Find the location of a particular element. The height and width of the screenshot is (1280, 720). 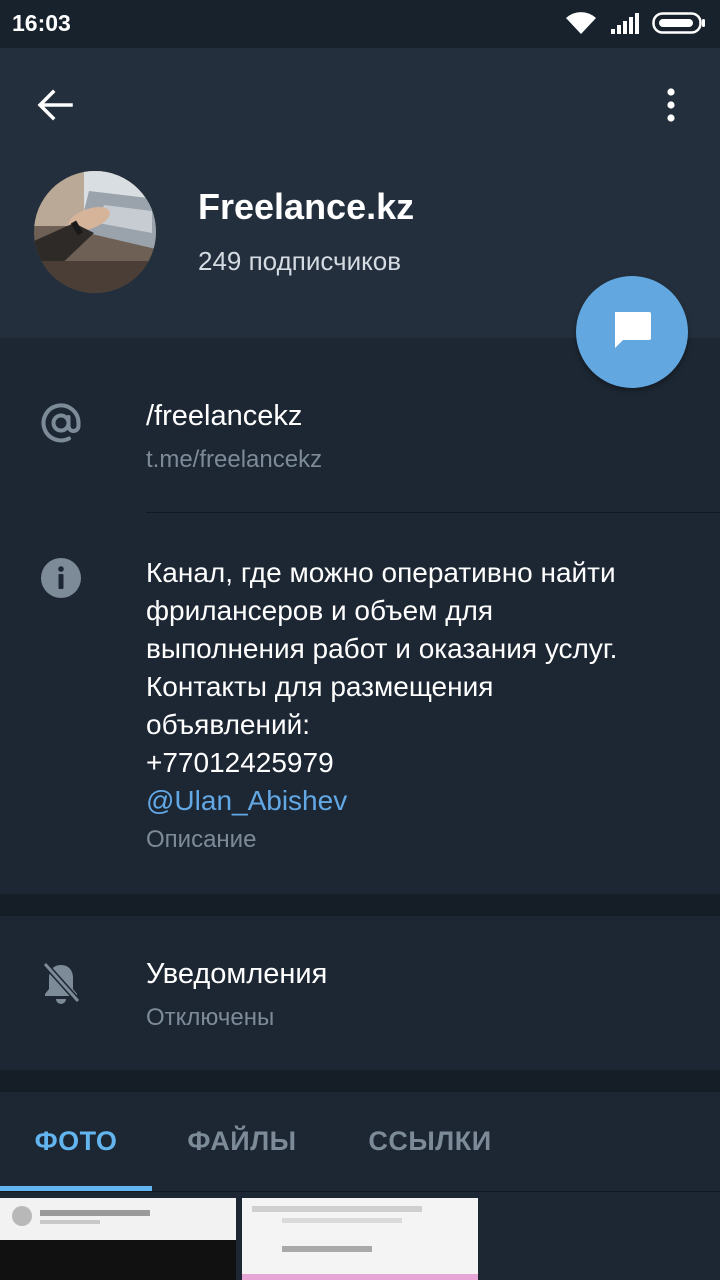

message-button is located at coordinates (632, 332).